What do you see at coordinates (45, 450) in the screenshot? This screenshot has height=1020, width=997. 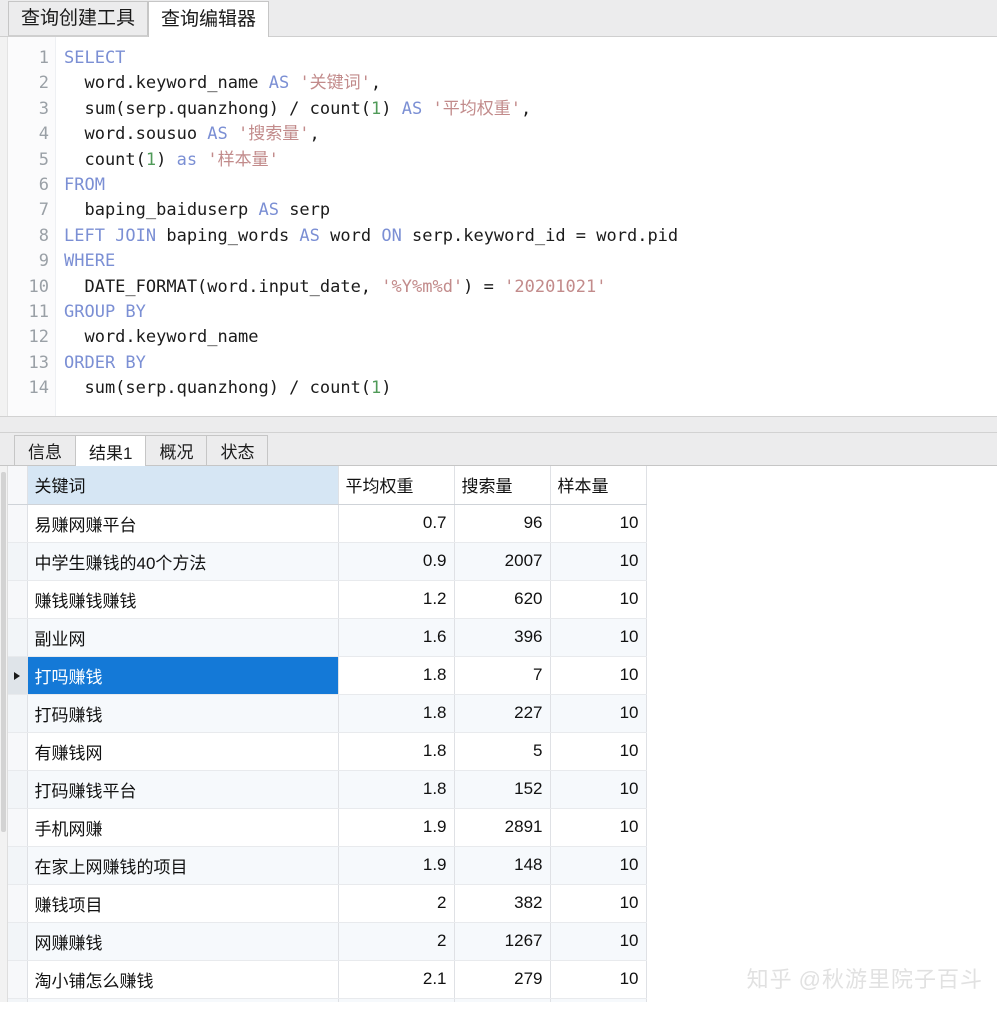 I see `tab-info: 信息` at bounding box center [45, 450].